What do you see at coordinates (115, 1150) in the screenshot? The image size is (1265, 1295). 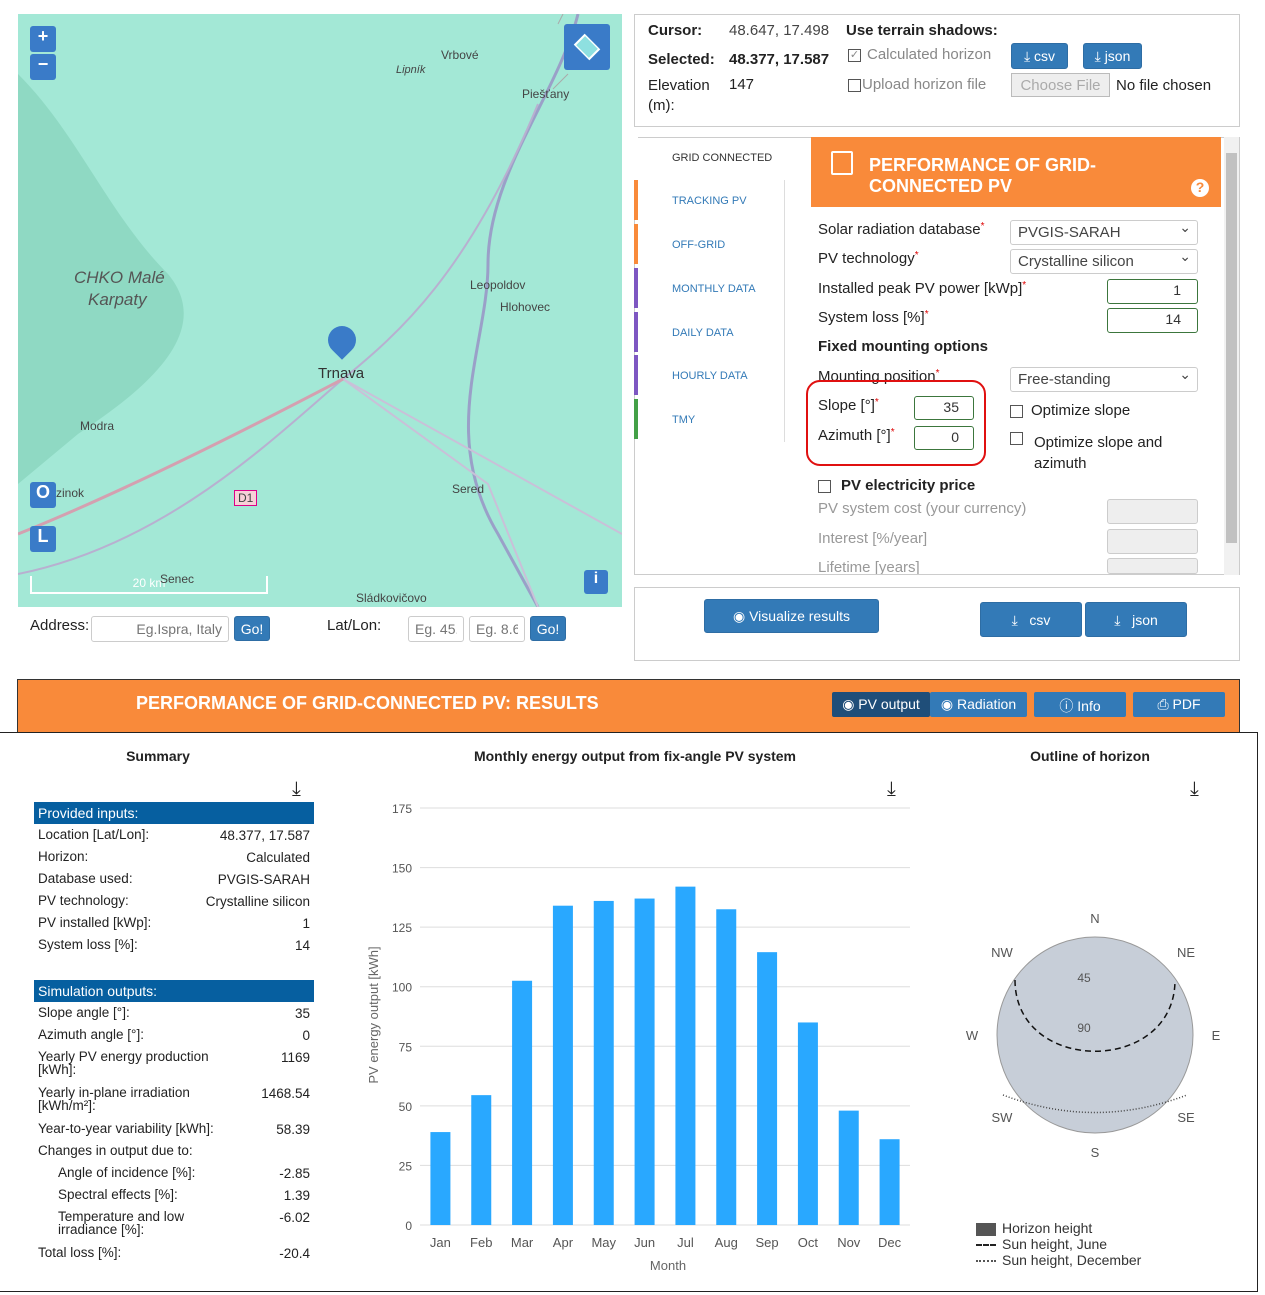 I see `summary-label: Changes in output due to:` at bounding box center [115, 1150].